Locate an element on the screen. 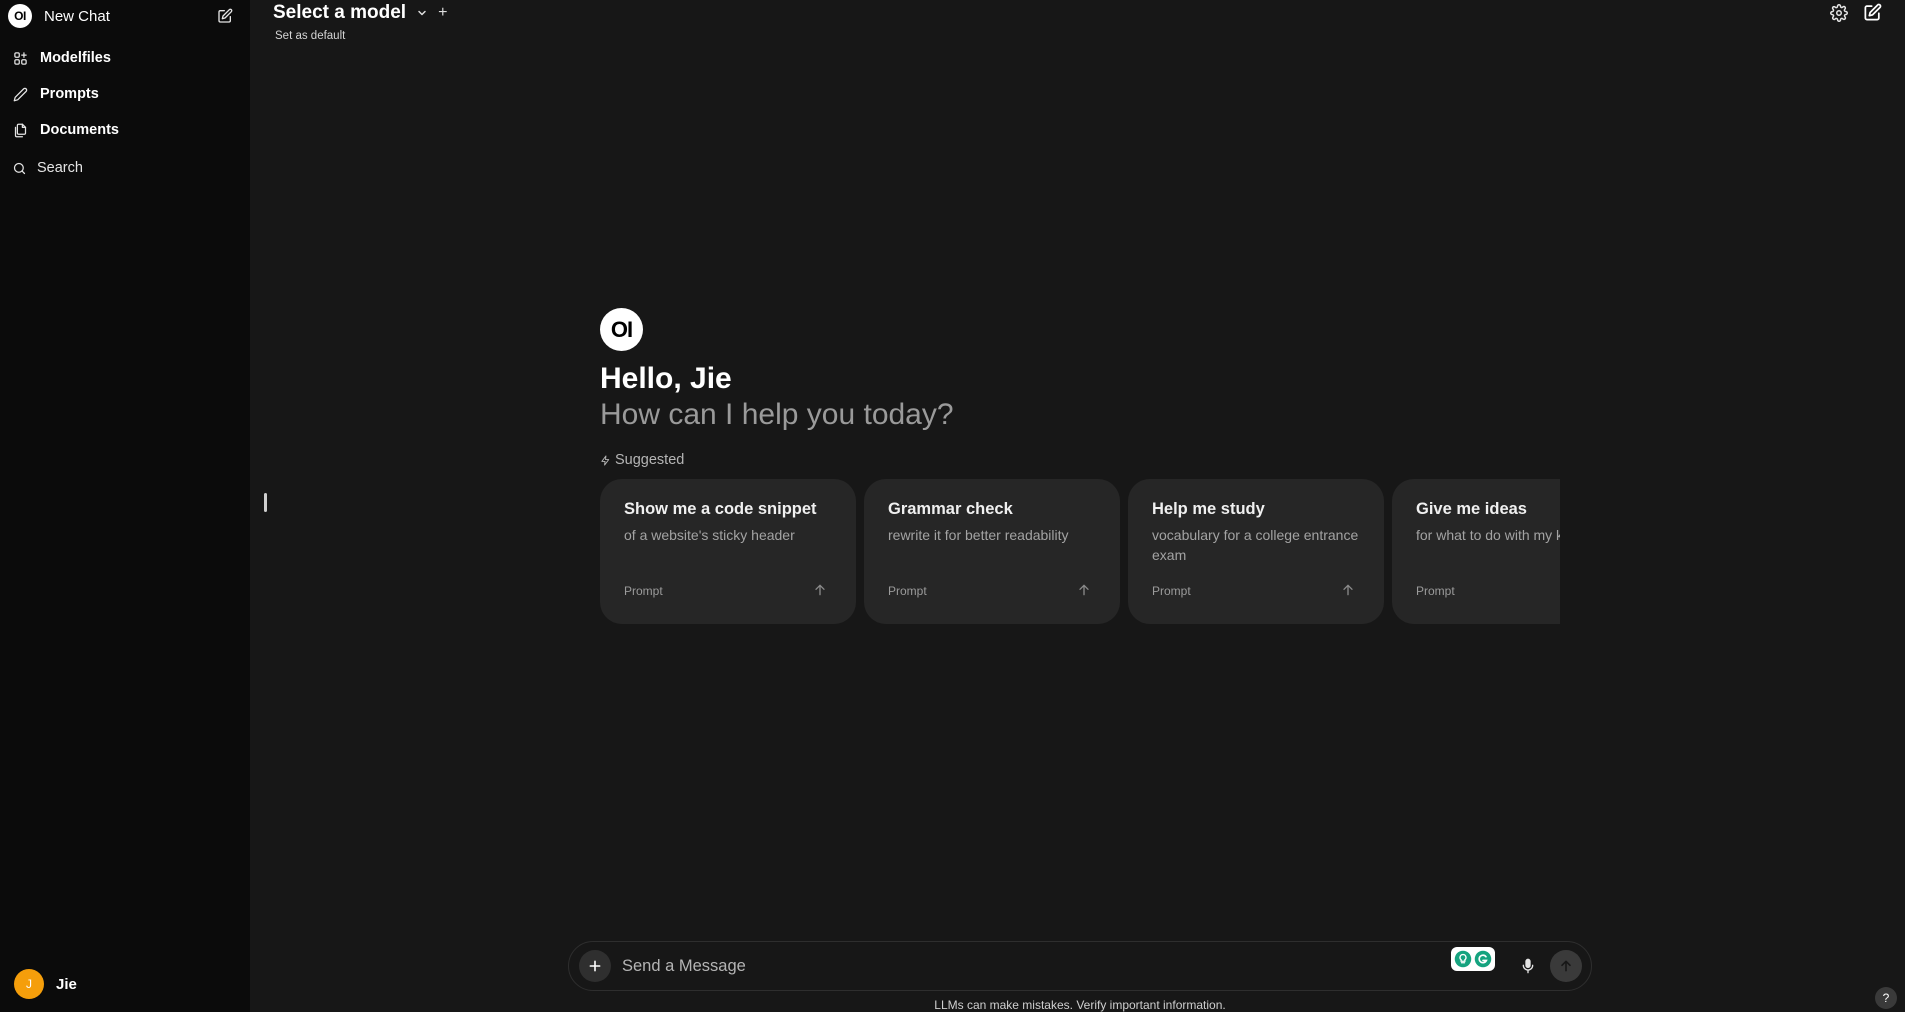 This screenshot has height=1012, width=1905. plus-icon is located at coordinates (595, 966).